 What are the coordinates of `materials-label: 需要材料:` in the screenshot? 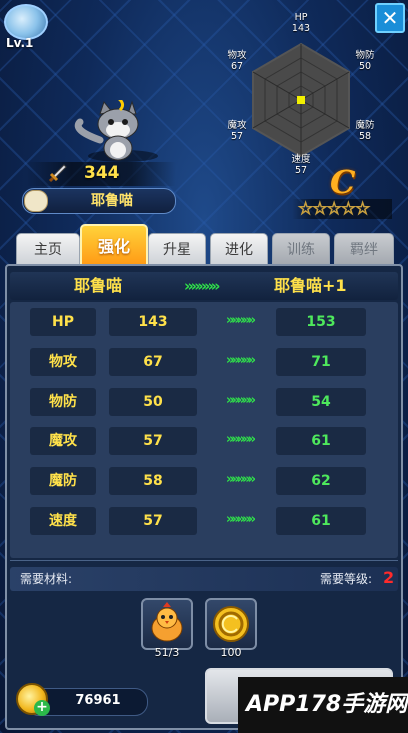 It's located at (46, 579).